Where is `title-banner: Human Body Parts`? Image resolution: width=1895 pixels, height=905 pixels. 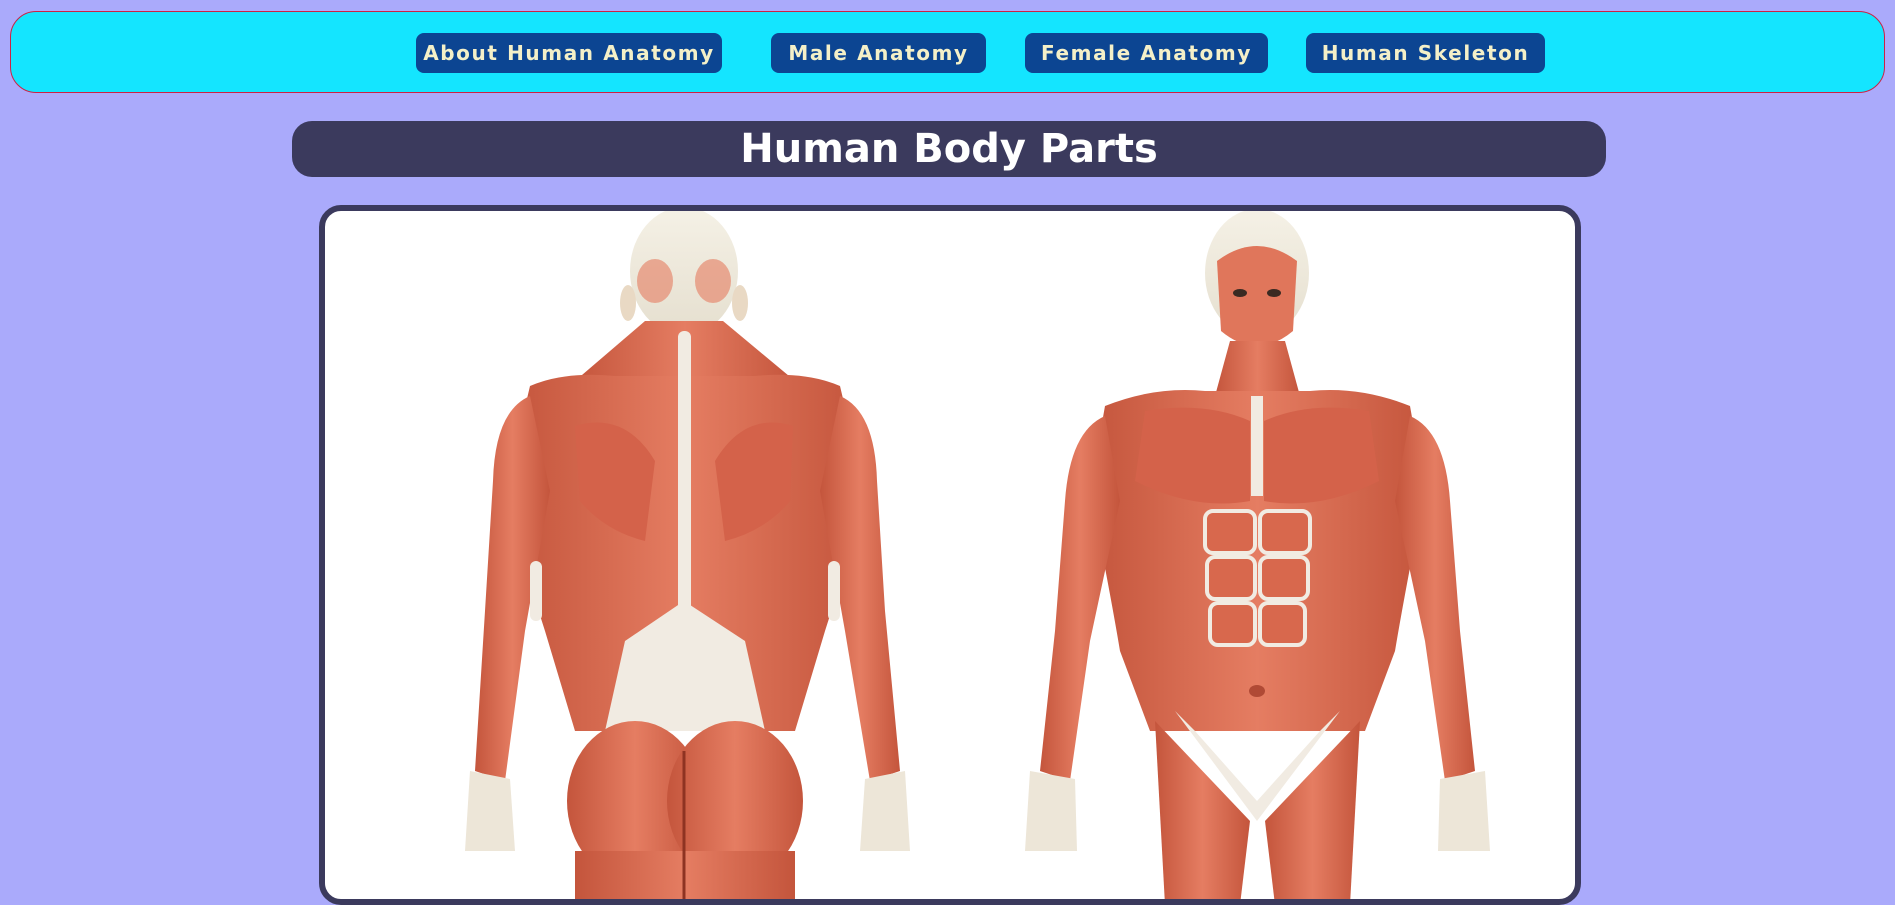
title-banner: Human Body Parts is located at coordinates (949, 149).